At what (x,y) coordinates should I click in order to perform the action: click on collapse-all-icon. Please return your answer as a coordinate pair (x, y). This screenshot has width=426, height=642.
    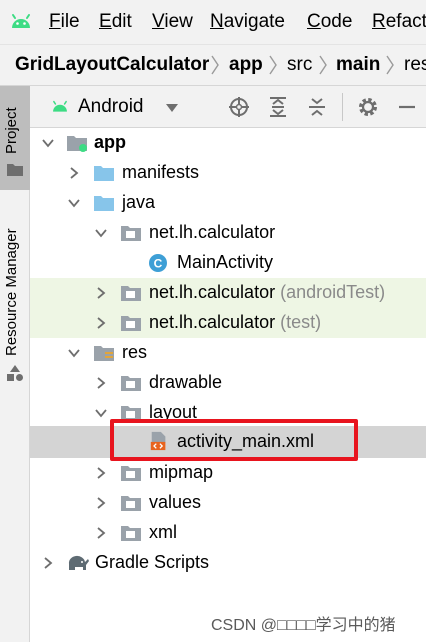
    Looking at the image, I should click on (317, 107).